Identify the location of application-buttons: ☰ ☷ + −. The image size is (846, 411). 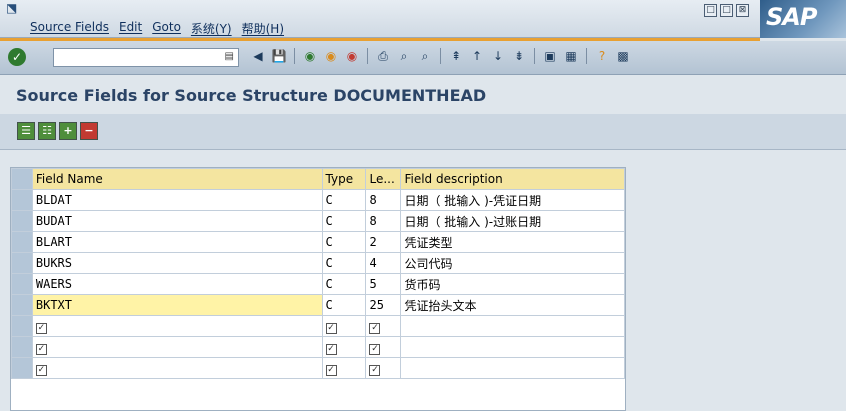
(57, 131).